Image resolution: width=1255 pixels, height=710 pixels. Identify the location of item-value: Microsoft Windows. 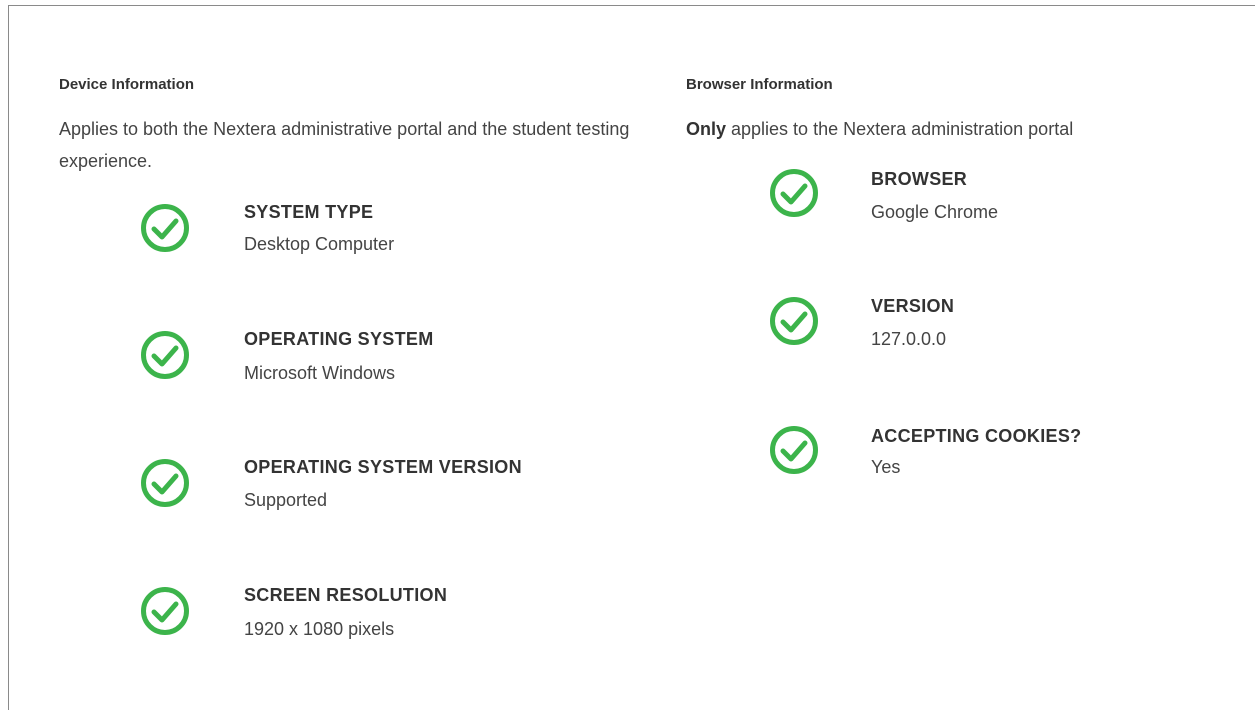
(320, 373).